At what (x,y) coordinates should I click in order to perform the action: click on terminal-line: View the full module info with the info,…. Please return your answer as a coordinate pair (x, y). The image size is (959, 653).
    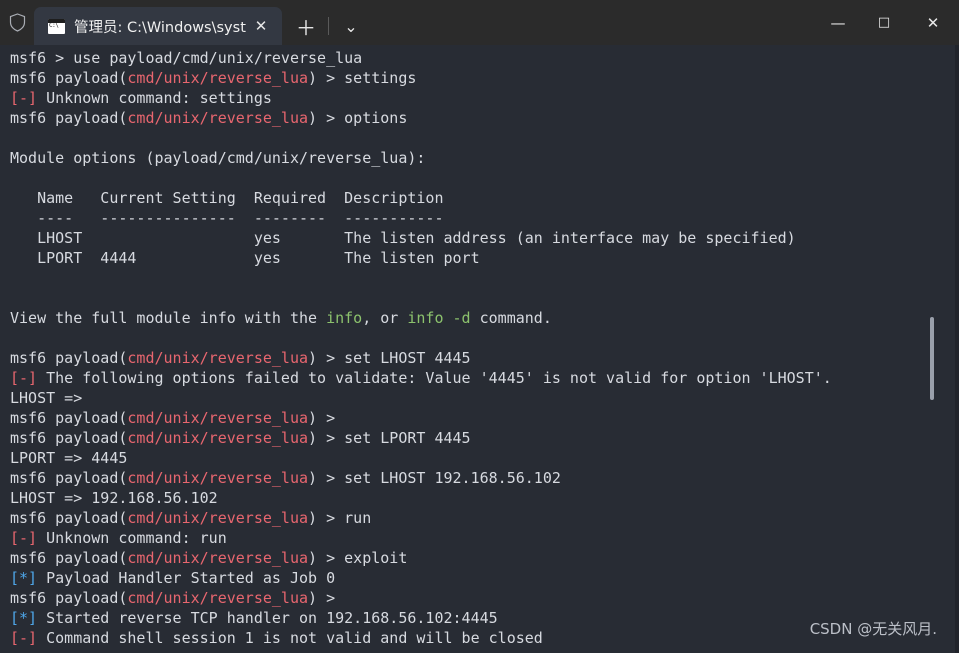
    Looking at the image, I should click on (484, 318).